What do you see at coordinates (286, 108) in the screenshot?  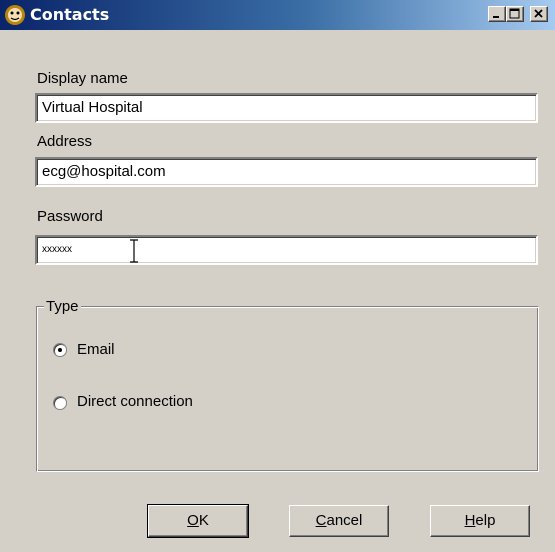 I see `display-name-field: Virtual Hospital` at bounding box center [286, 108].